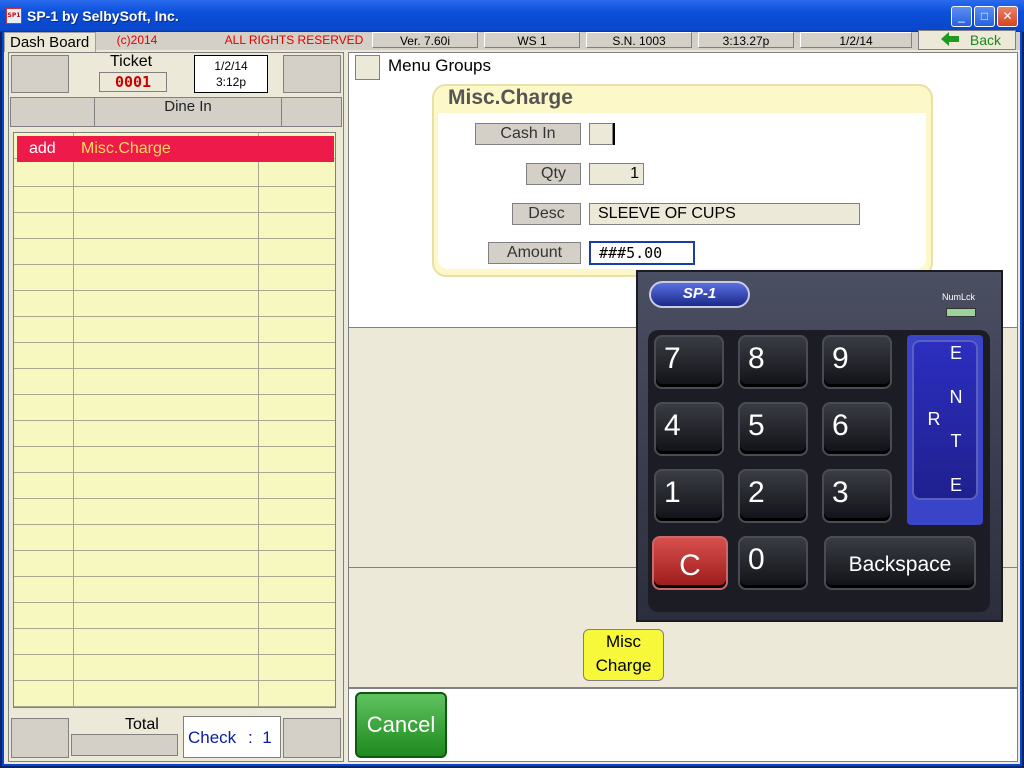 The width and height of the screenshot is (1024, 768). Describe the element at coordinates (212, 737) in the screenshot. I see `check-label: Check` at that location.